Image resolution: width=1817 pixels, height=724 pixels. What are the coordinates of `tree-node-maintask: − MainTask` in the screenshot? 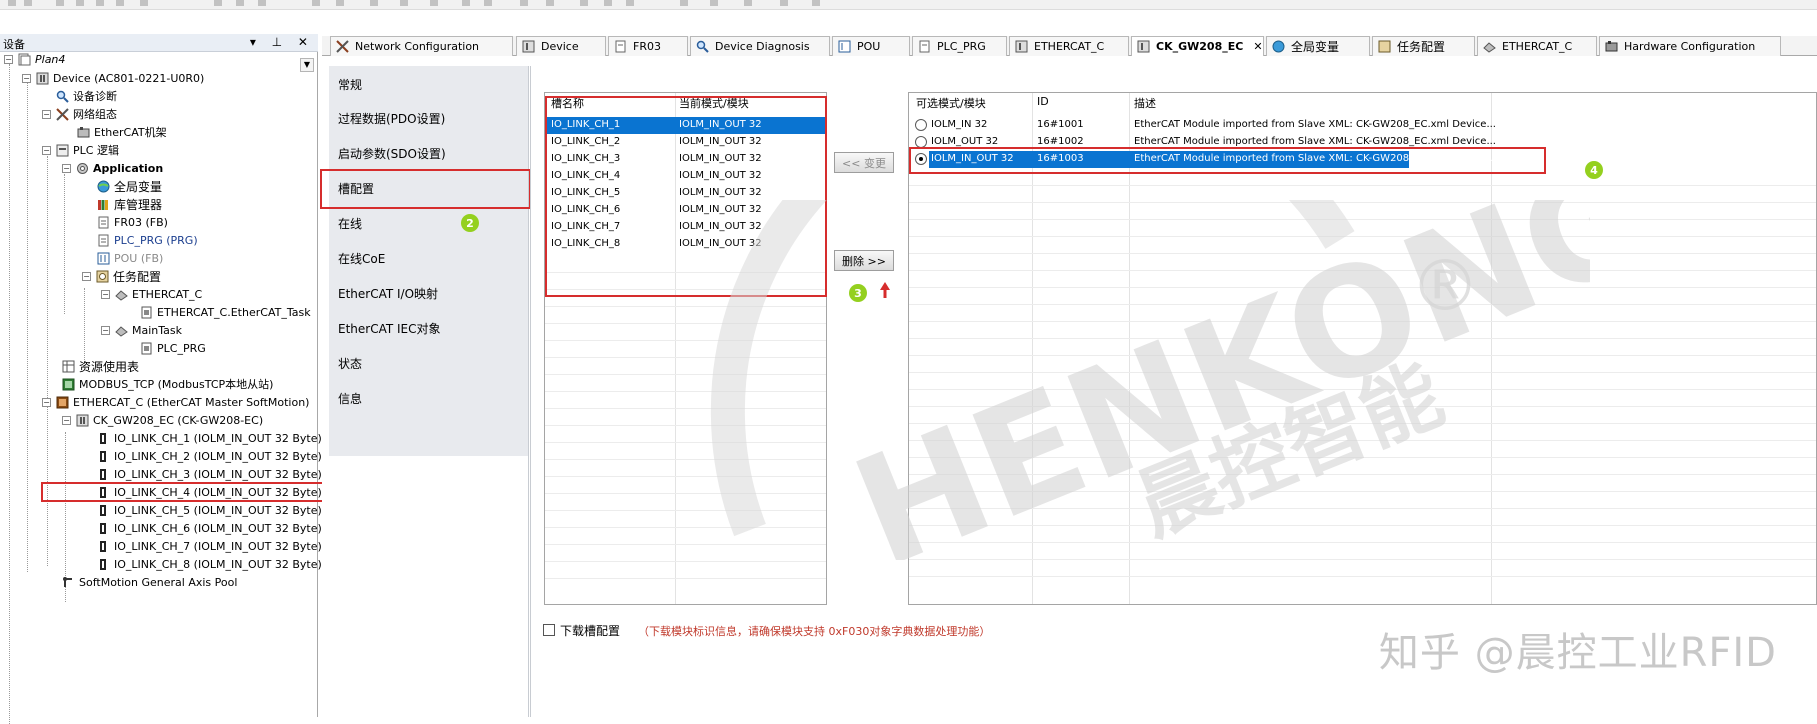 It's located at (141, 330).